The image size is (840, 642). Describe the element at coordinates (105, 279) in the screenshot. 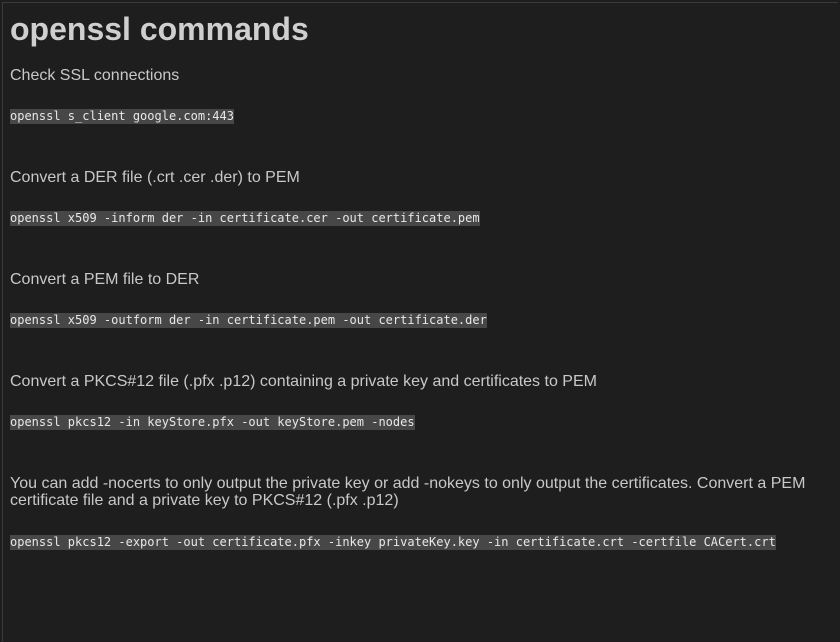

I see `section-description: Convert a PEM file to DER` at that location.